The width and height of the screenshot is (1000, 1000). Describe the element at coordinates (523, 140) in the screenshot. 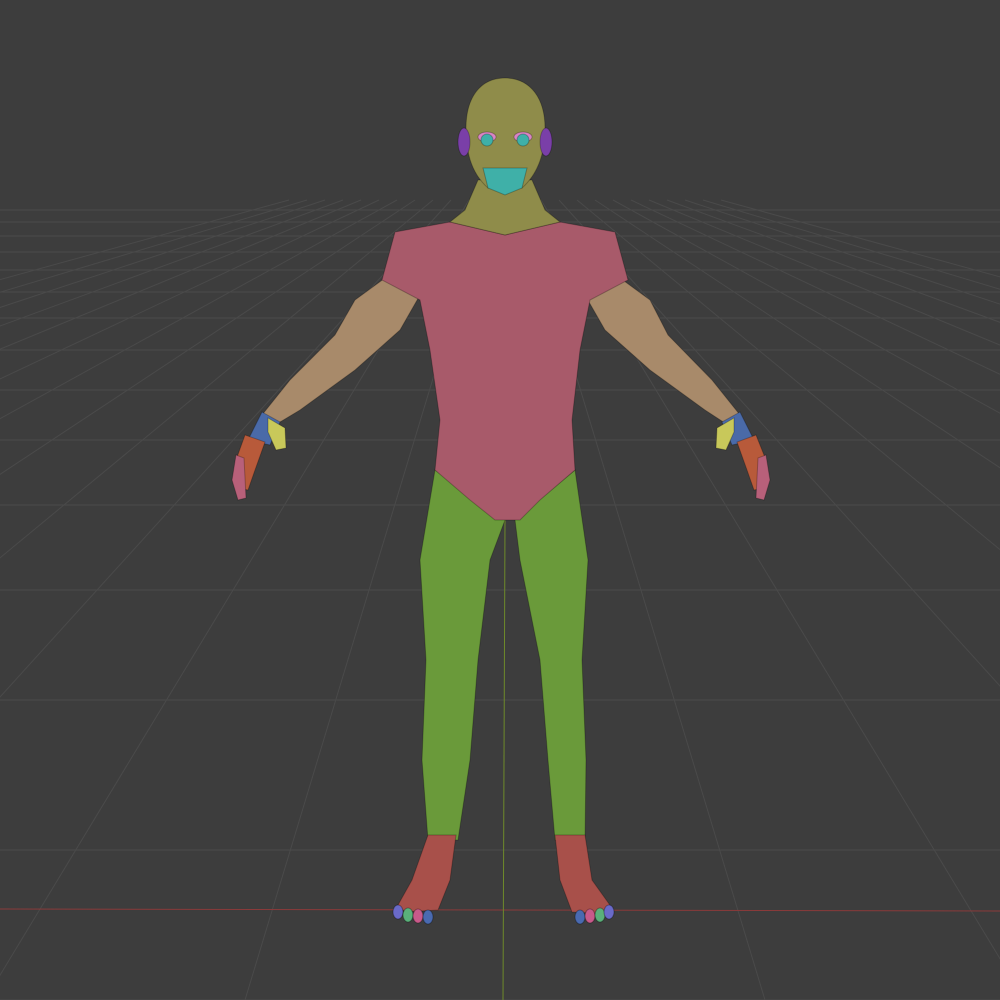

I see `right-eye-ring` at that location.